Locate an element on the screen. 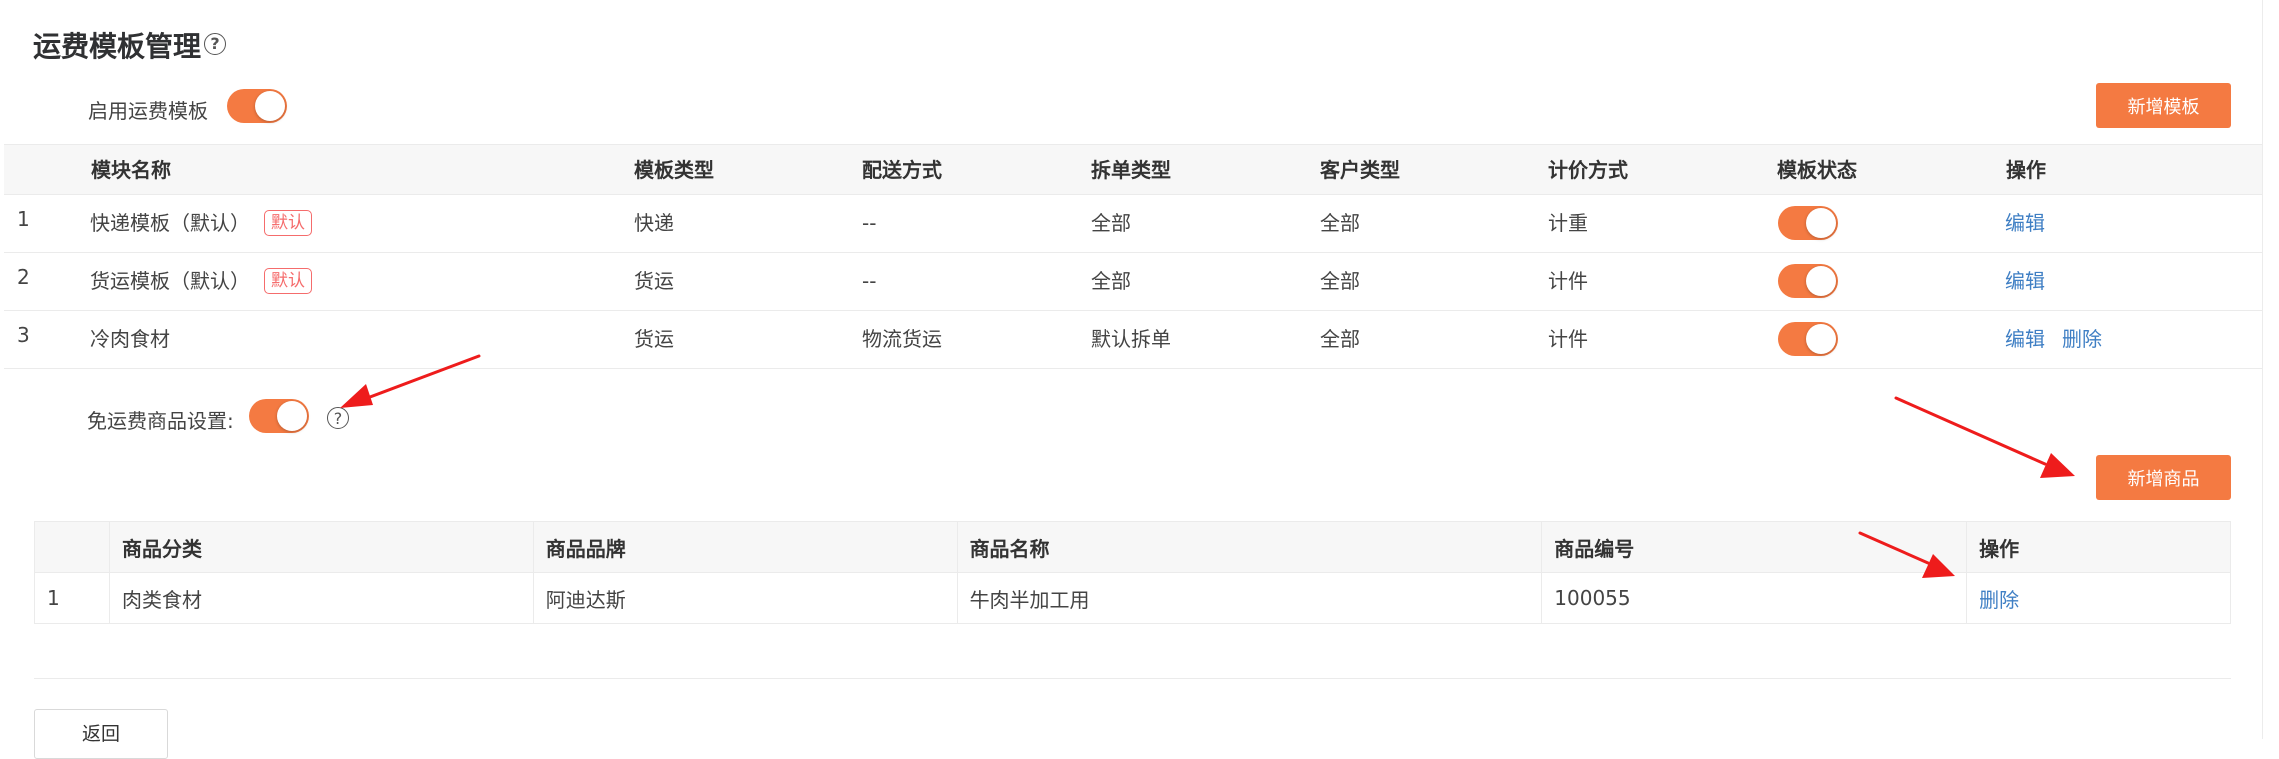 This screenshot has width=2279, height=759. column-header-index is located at coordinates (72, 547).